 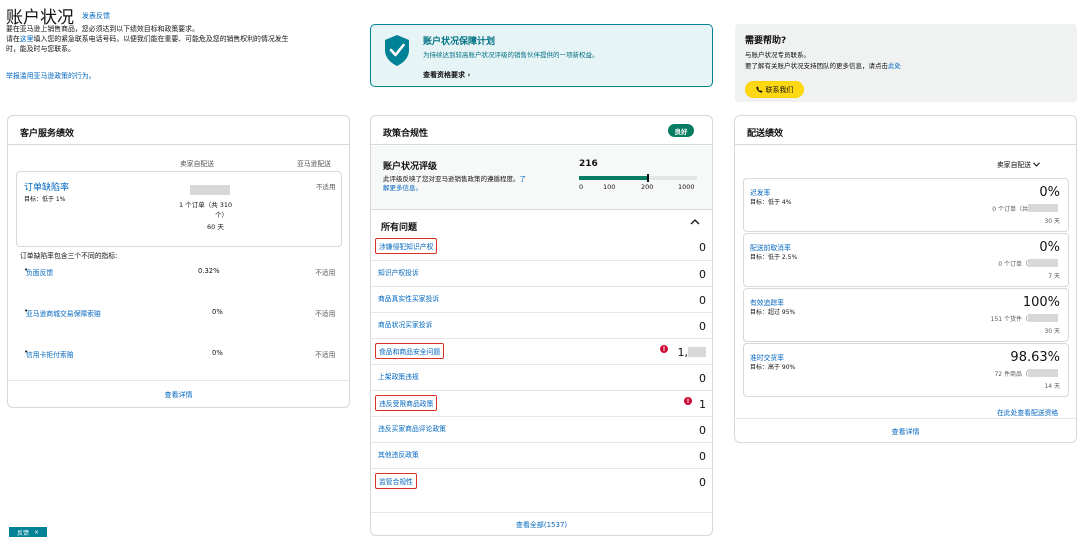 What do you see at coordinates (541, 377) in the screenshot?
I see `issue-row: 上架政策违规 0` at bounding box center [541, 377].